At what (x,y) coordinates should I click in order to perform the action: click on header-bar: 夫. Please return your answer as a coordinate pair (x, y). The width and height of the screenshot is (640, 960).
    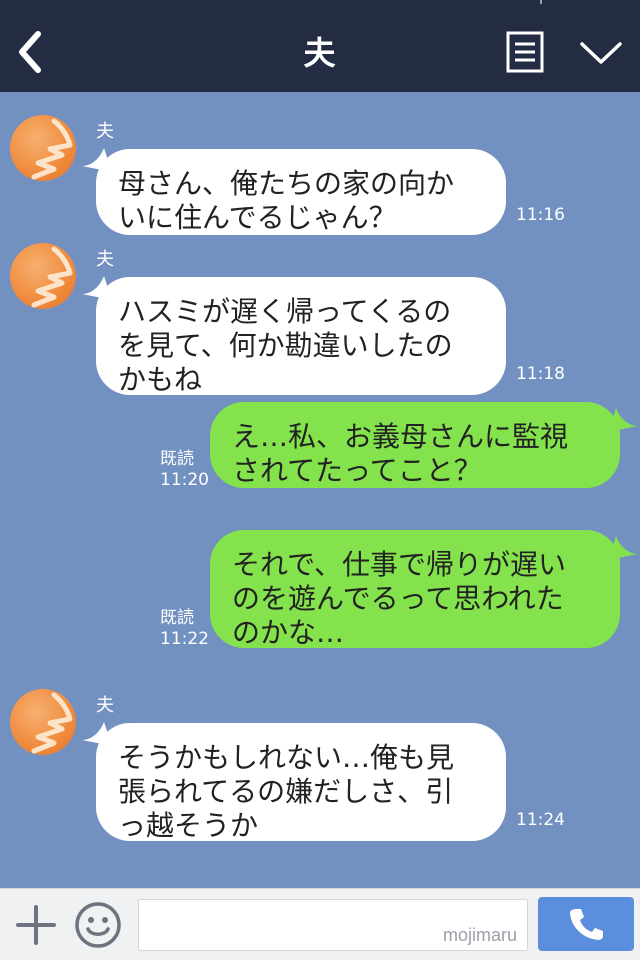
    Looking at the image, I should click on (320, 46).